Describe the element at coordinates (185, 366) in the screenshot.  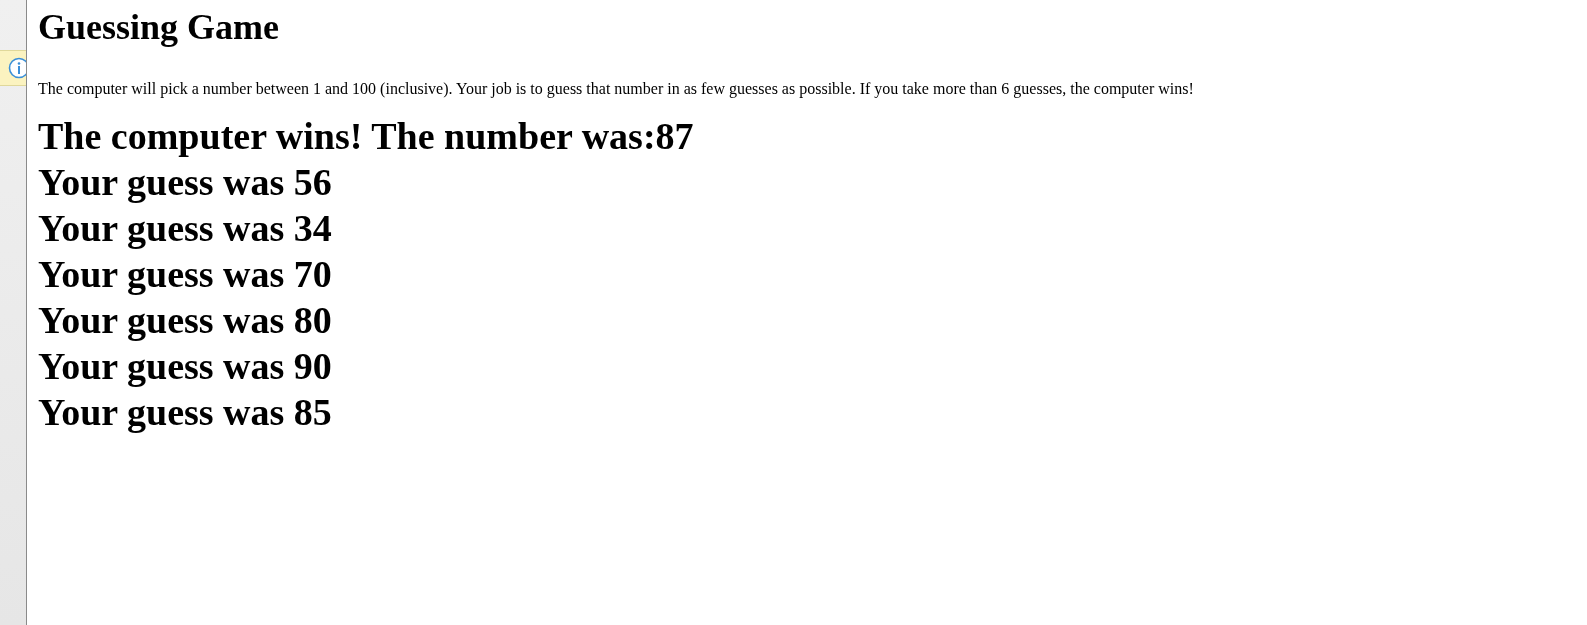
I see `guess-line: Your guess was 90` at that location.